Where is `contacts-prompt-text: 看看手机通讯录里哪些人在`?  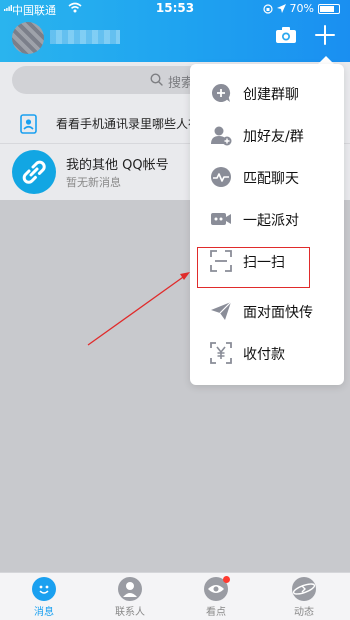
contacts-prompt-text: 看看手机通讯录里哪些人在 is located at coordinates (128, 124).